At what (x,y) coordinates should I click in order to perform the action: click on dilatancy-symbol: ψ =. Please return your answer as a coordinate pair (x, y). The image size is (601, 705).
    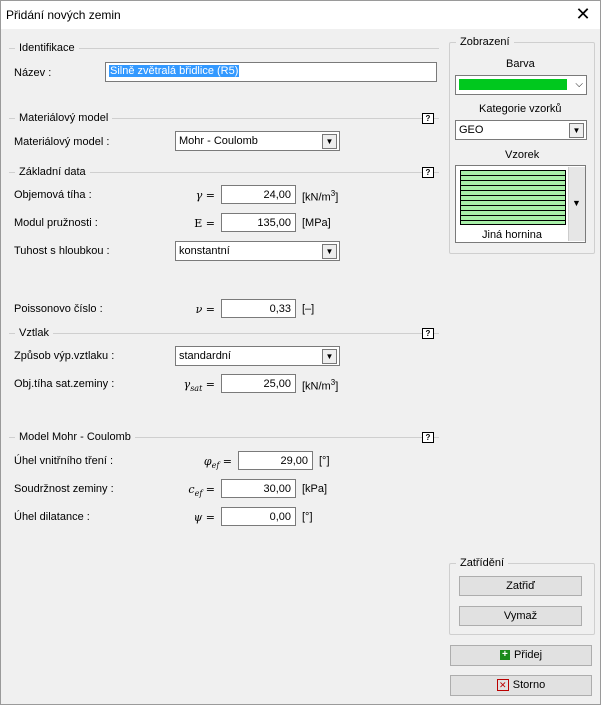
    Looking at the image, I should click on (204, 517).